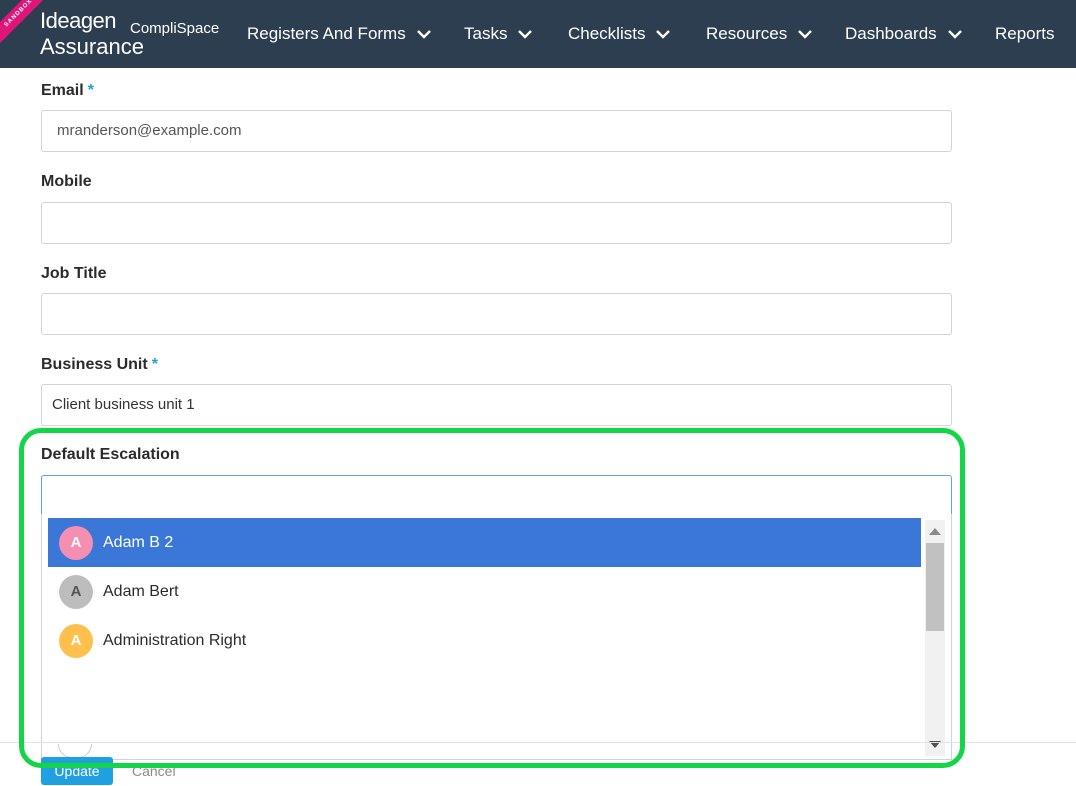  I want to click on nav-tasks: Tasks, so click(498, 34).